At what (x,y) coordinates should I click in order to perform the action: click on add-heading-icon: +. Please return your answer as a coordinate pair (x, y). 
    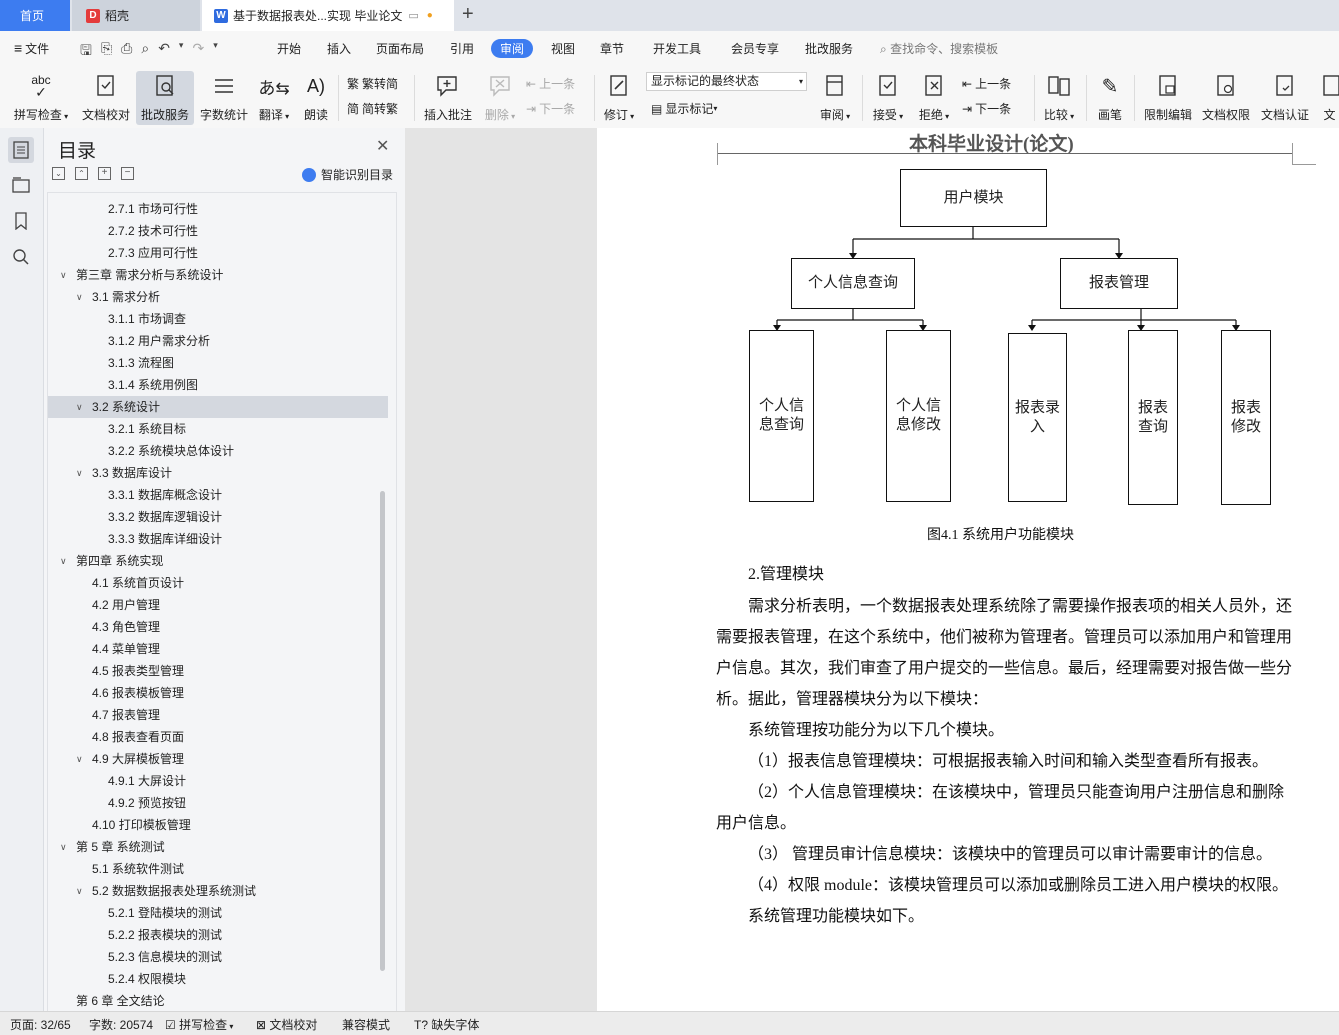
    Looking at the image, I should click on (104, 173).